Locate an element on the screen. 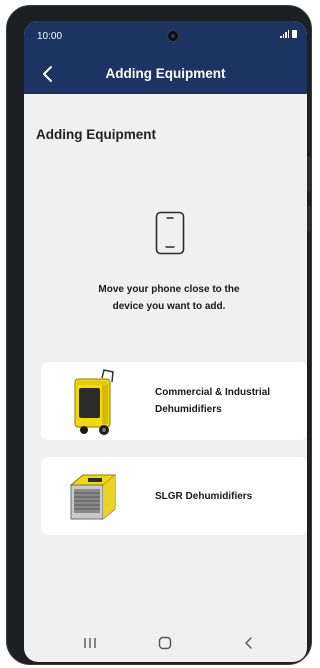 Image resolution: width=320 pixels, height=668 pixels. battery-icon is located at coordinates (294, 34).